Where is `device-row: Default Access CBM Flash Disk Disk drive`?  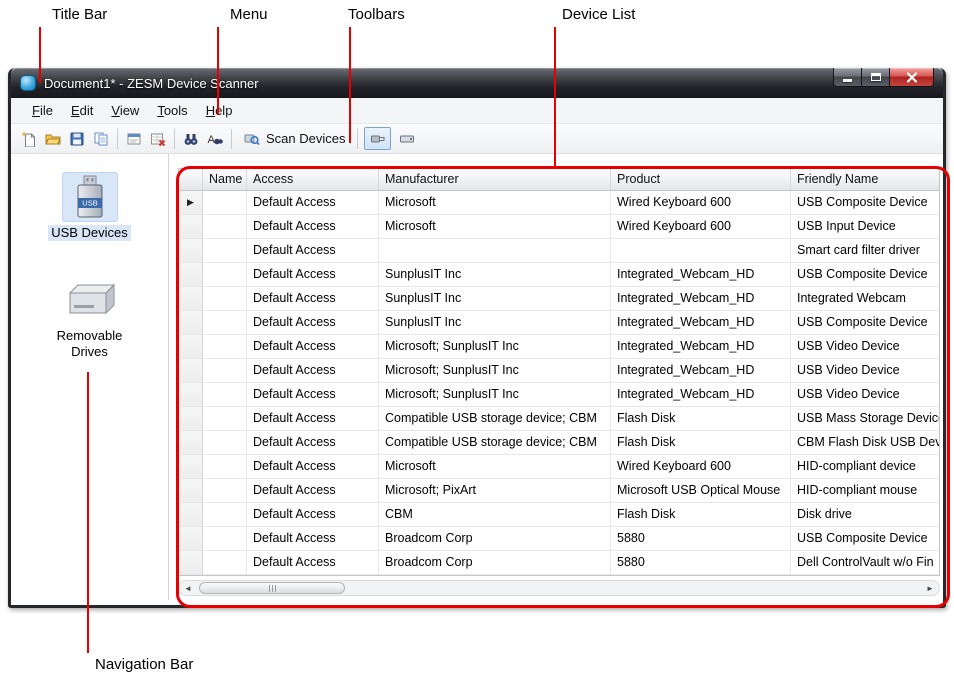
device-row: Default Access CBM Flash Disk Disk drive is located at coordinates (559, 515).